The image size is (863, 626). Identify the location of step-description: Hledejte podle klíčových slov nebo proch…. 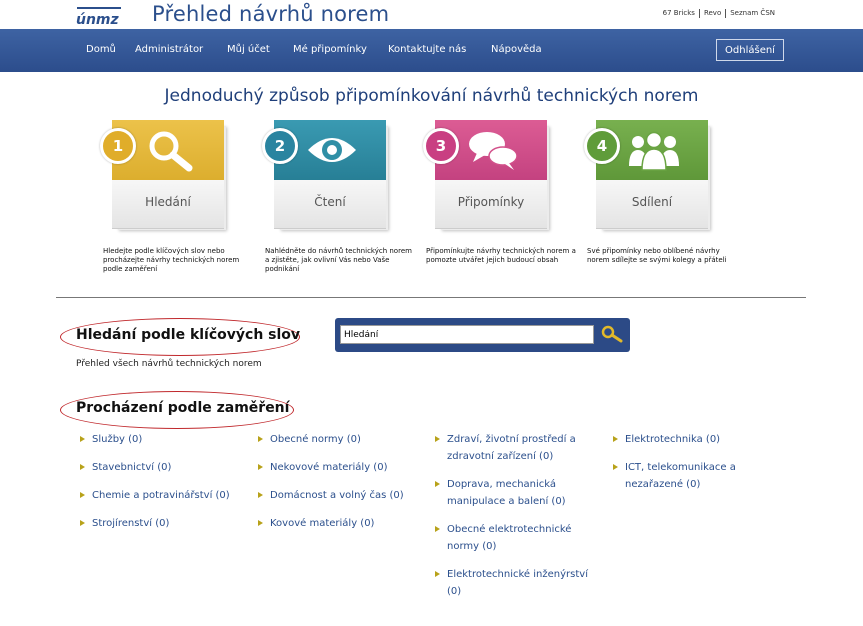
(171, 260).